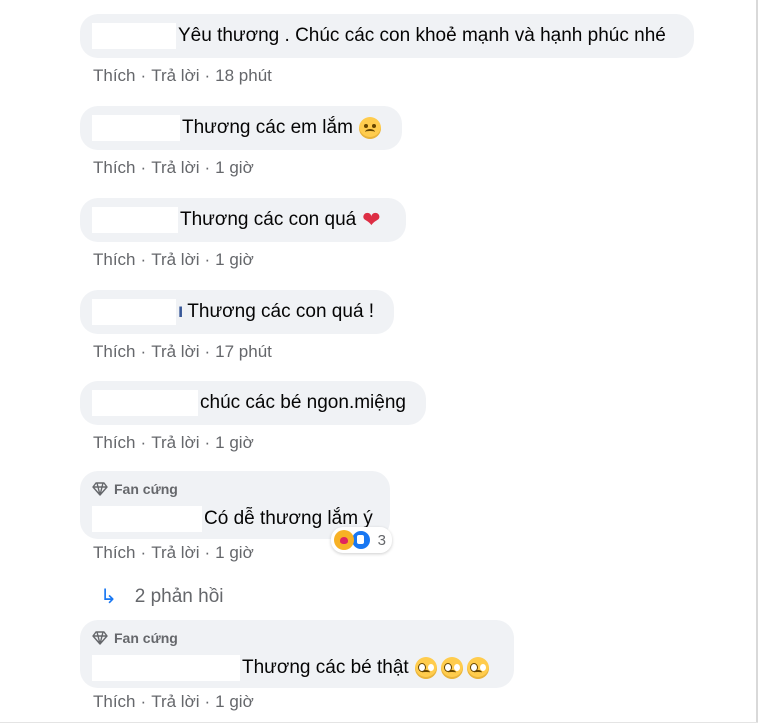 The image size is (758, 723). What do you see at coordinates (303, 402) in the screenshot?
I see `comment-text: chúc các bé ngon.miệng` at bounding box center [303, 402].